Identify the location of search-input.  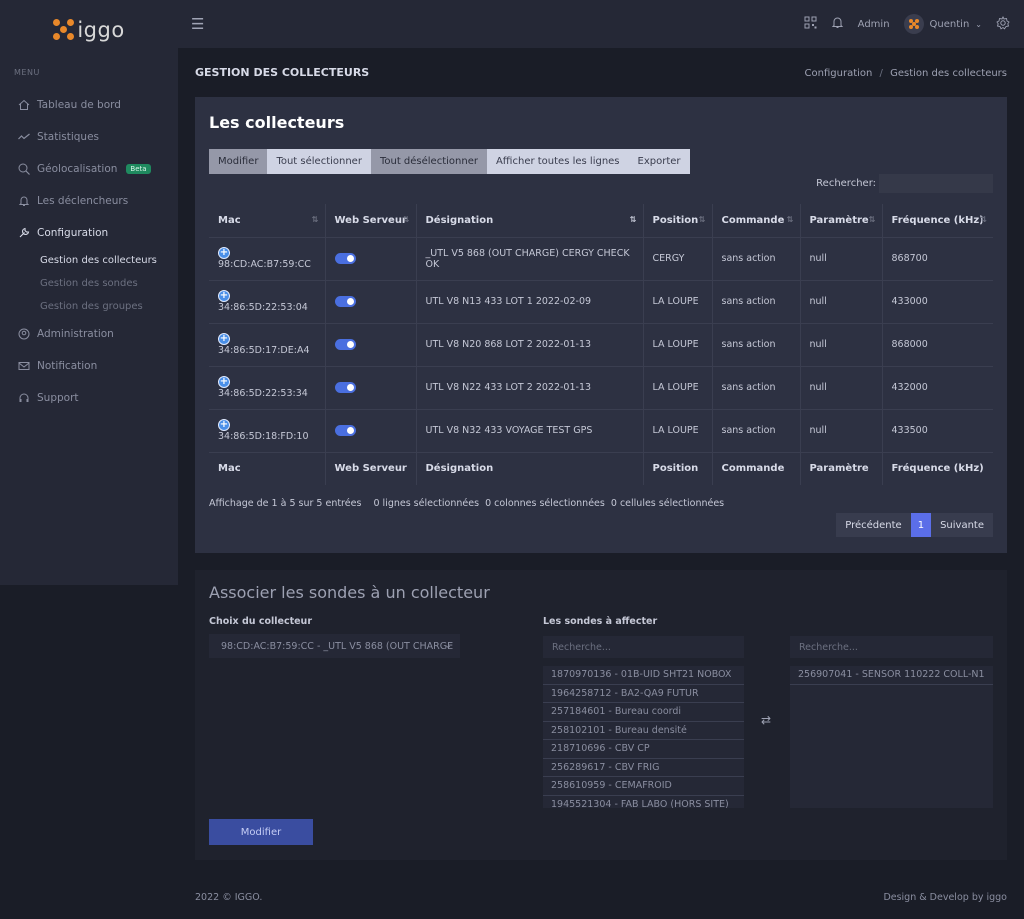
(936, 183).